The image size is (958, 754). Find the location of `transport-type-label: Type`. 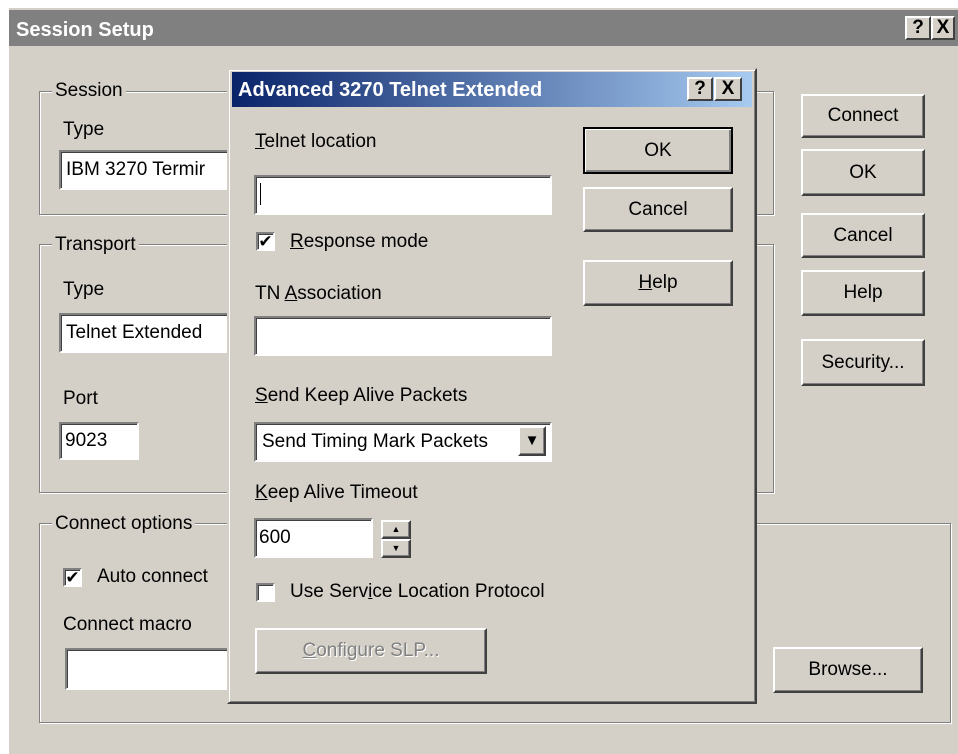

transport-type-label: Type is located at coordinates (84, 289).